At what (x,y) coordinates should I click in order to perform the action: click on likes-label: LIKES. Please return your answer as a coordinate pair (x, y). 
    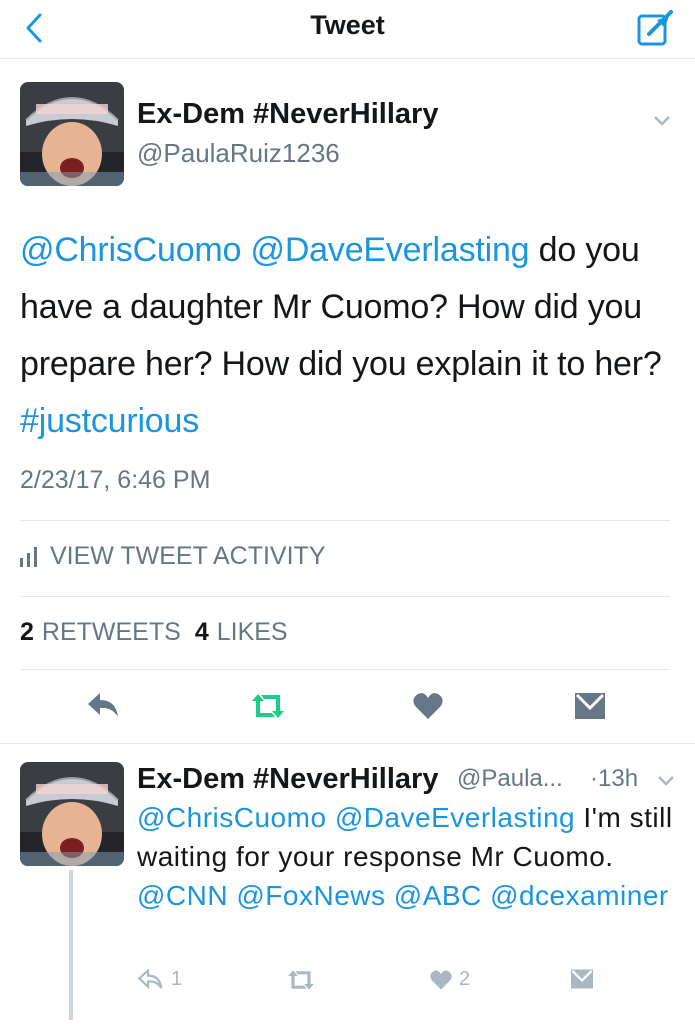
    Looking at the image, I should click on (252, 632).